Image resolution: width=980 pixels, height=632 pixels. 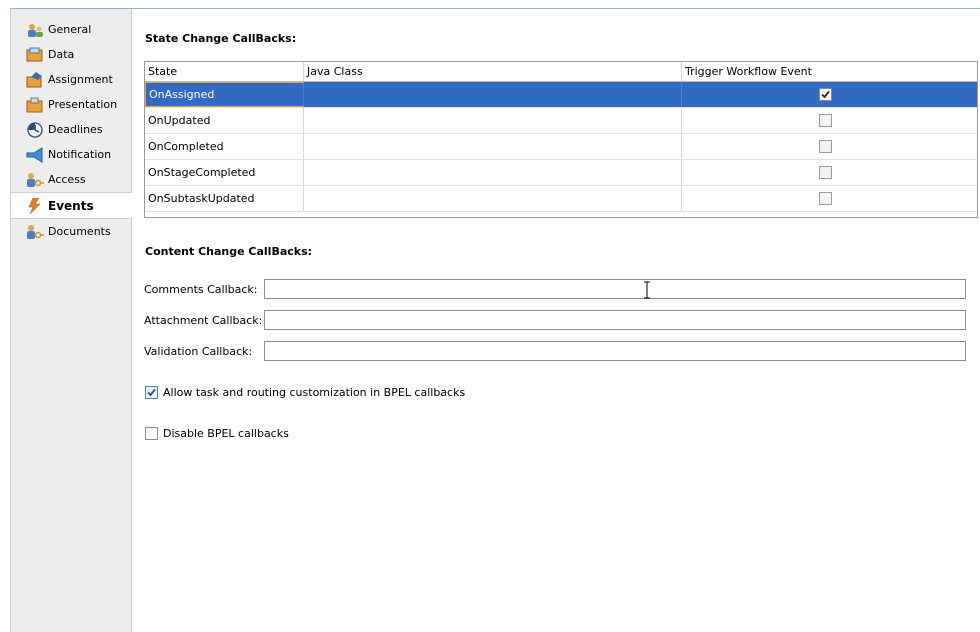 What do you see at coordinates (35, 30) in the screenshot?
I see `general-icon` at bounding box center [35, 30].